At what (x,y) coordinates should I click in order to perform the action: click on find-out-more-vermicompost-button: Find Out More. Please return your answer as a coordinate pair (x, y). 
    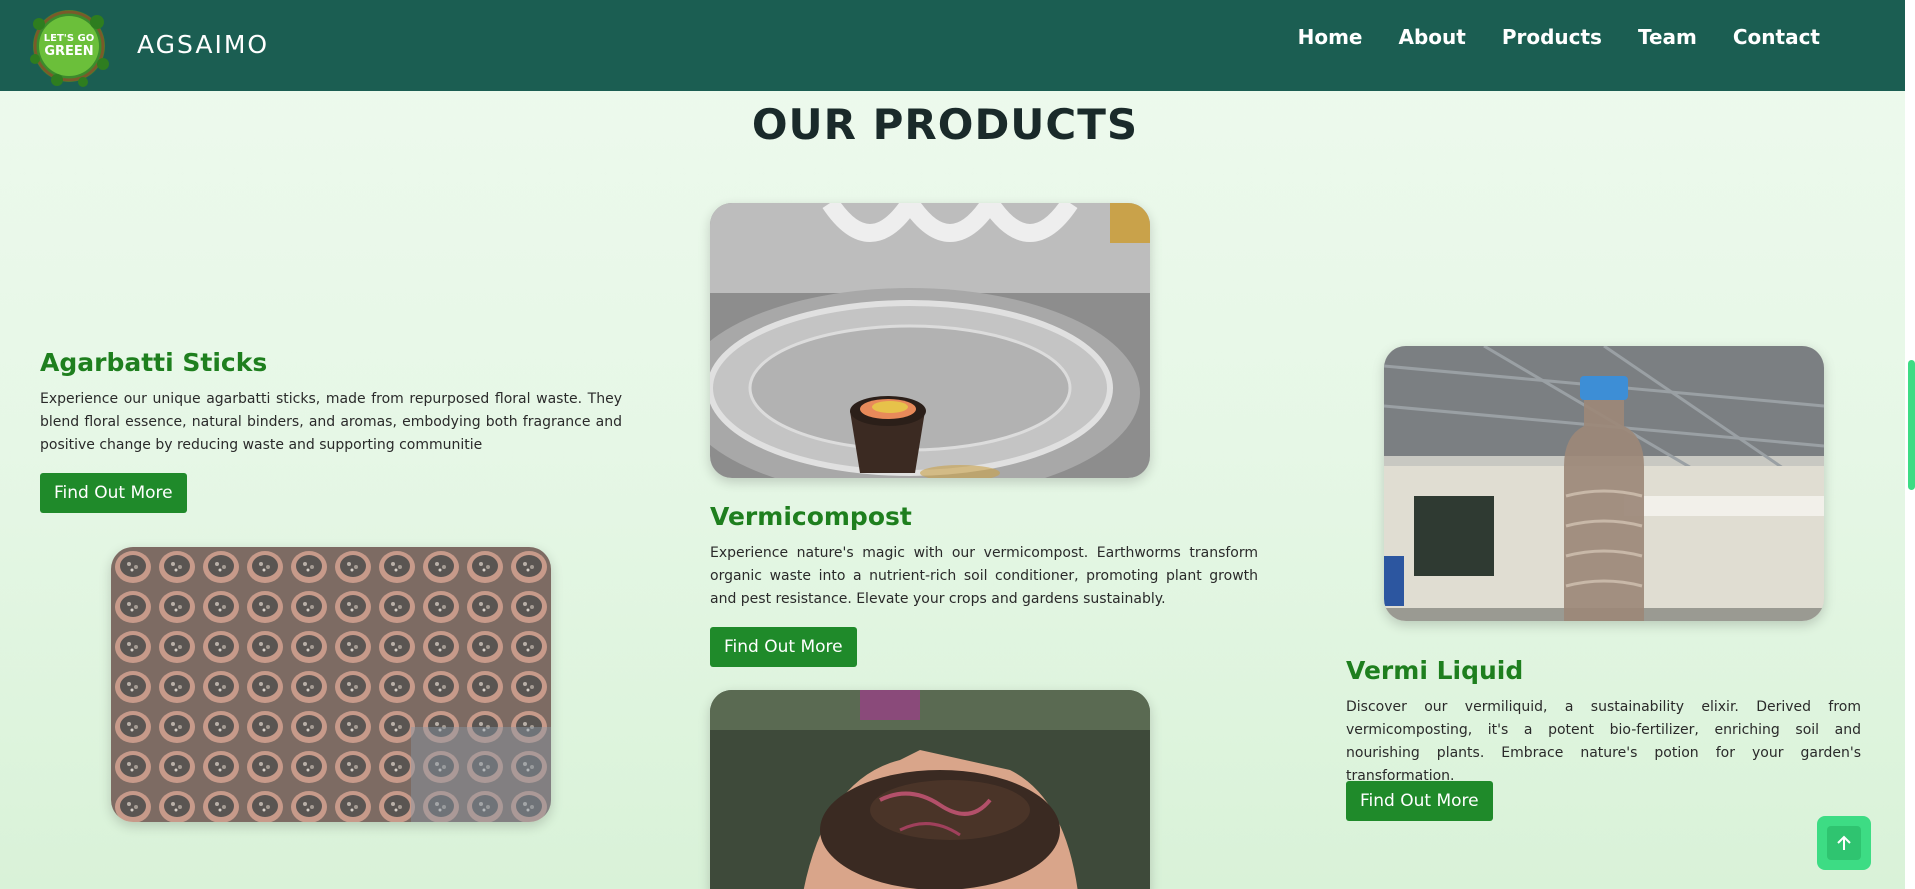
    Looking at the image, I should click on (783, 647).